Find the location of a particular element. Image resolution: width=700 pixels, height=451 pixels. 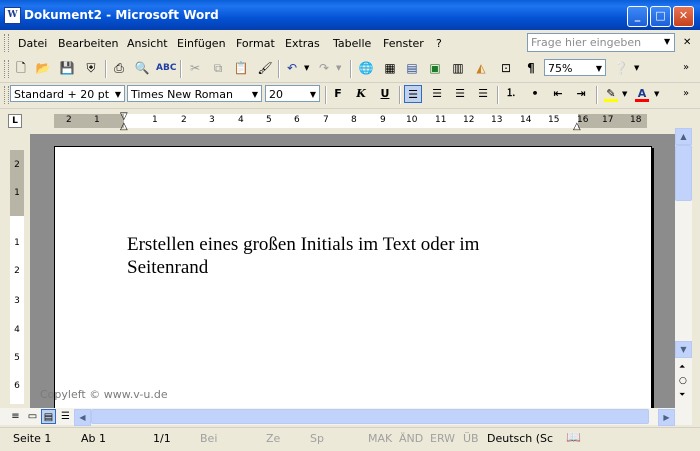

ruler-number: 17 is located at coordinates (608, 120).